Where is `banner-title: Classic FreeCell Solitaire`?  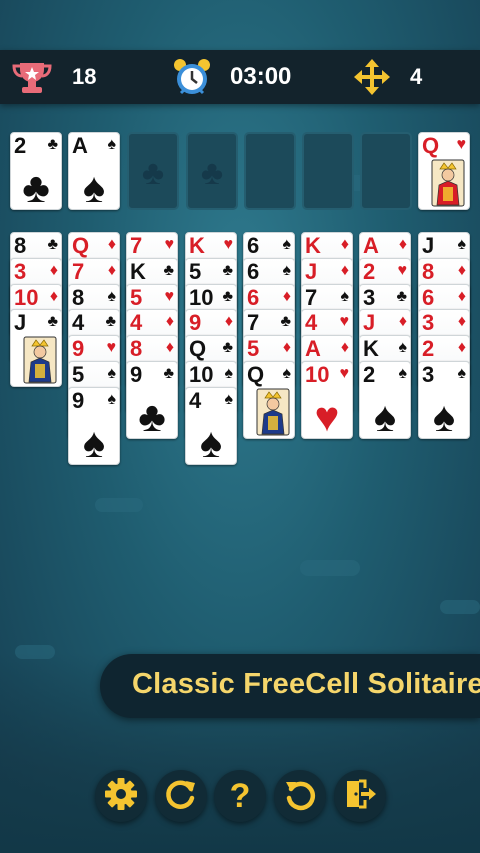 banner-title: Classic FreeCell Solitaire is located at coordinates (306, 684).